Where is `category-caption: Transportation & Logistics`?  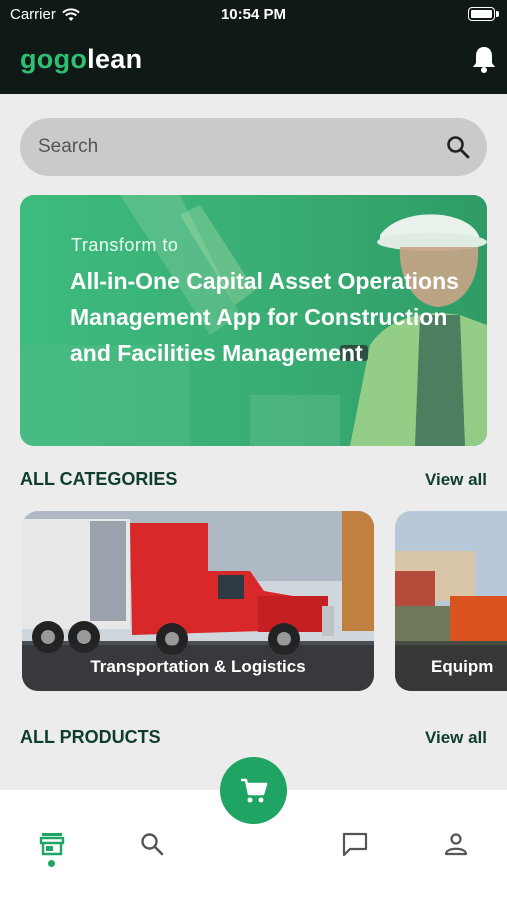
category-caption: Transportation & Logistics is located at coordinates (198, 668).